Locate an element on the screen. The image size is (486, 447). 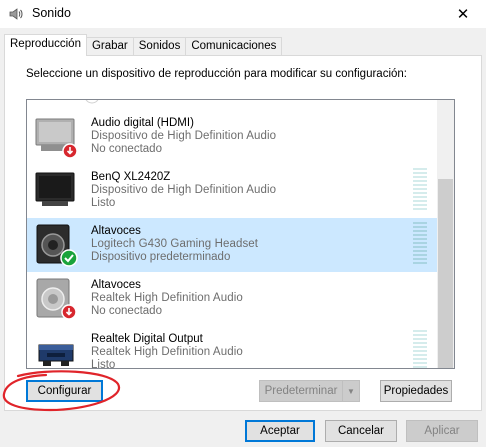
set-default-label: Predeterminar is located at coordinates (301, 391).